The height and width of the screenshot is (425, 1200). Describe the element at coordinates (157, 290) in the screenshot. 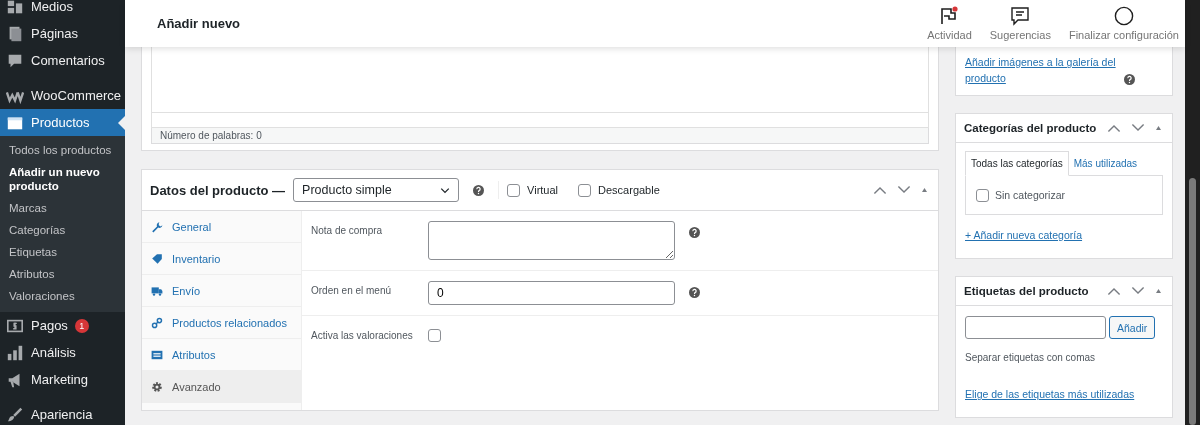

I see `truck-icon` at that location.